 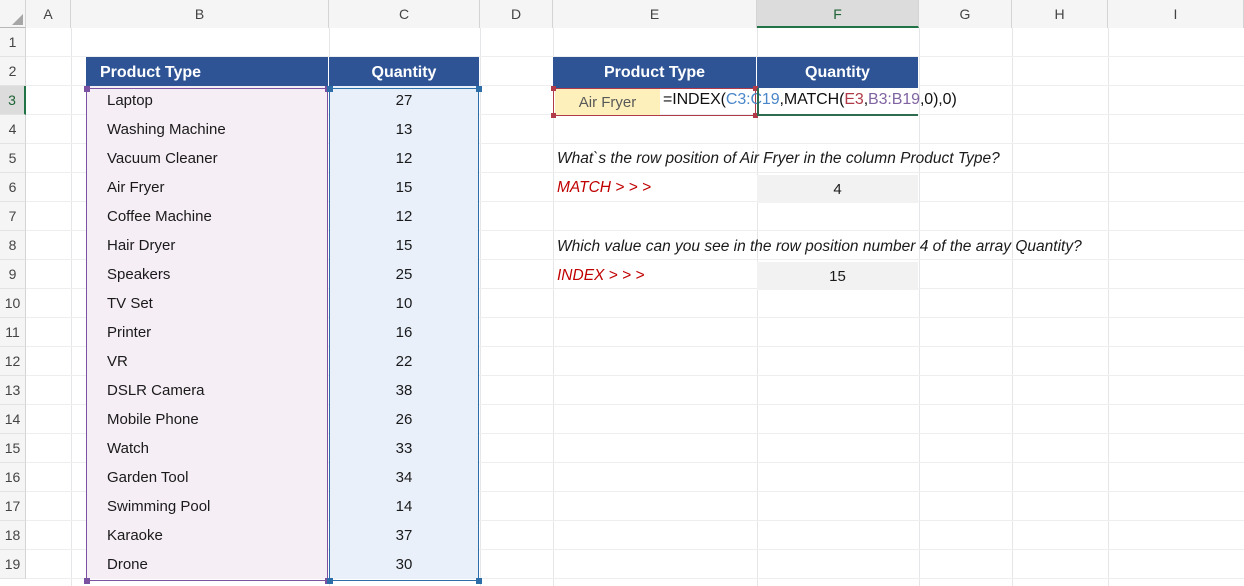 What do you see at coordinates (13, 216) in the screenshot?
I see `row-header-7: 7` at bounding box center [13, 216].